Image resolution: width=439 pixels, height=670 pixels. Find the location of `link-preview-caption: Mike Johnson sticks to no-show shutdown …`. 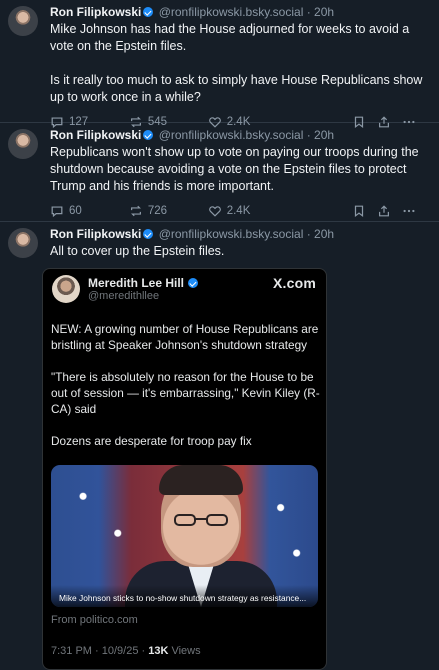

link-preview-caption: Mike Johnson sticks to no-show shutdown … is located at coordinates (184, 596).